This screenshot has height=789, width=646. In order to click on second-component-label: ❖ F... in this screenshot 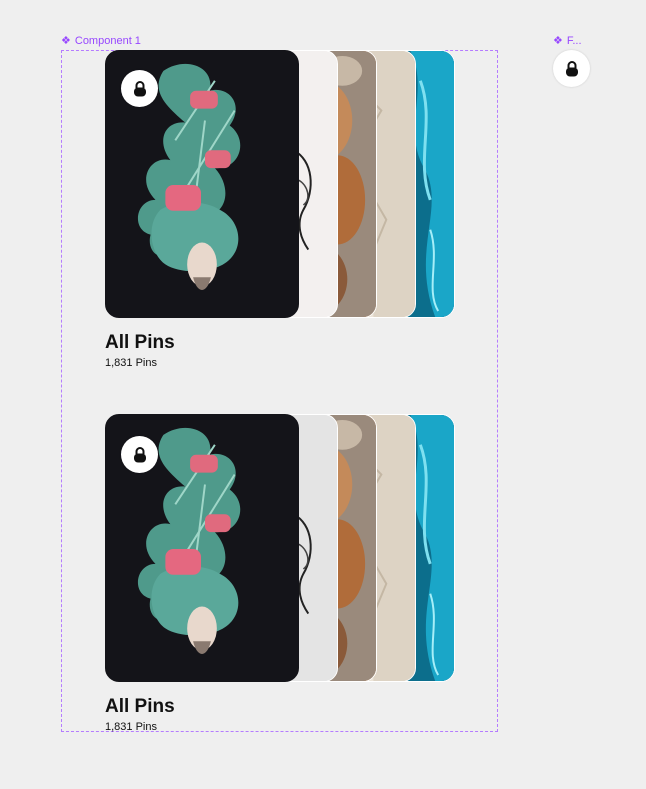, I will do `click(567, 41)`.